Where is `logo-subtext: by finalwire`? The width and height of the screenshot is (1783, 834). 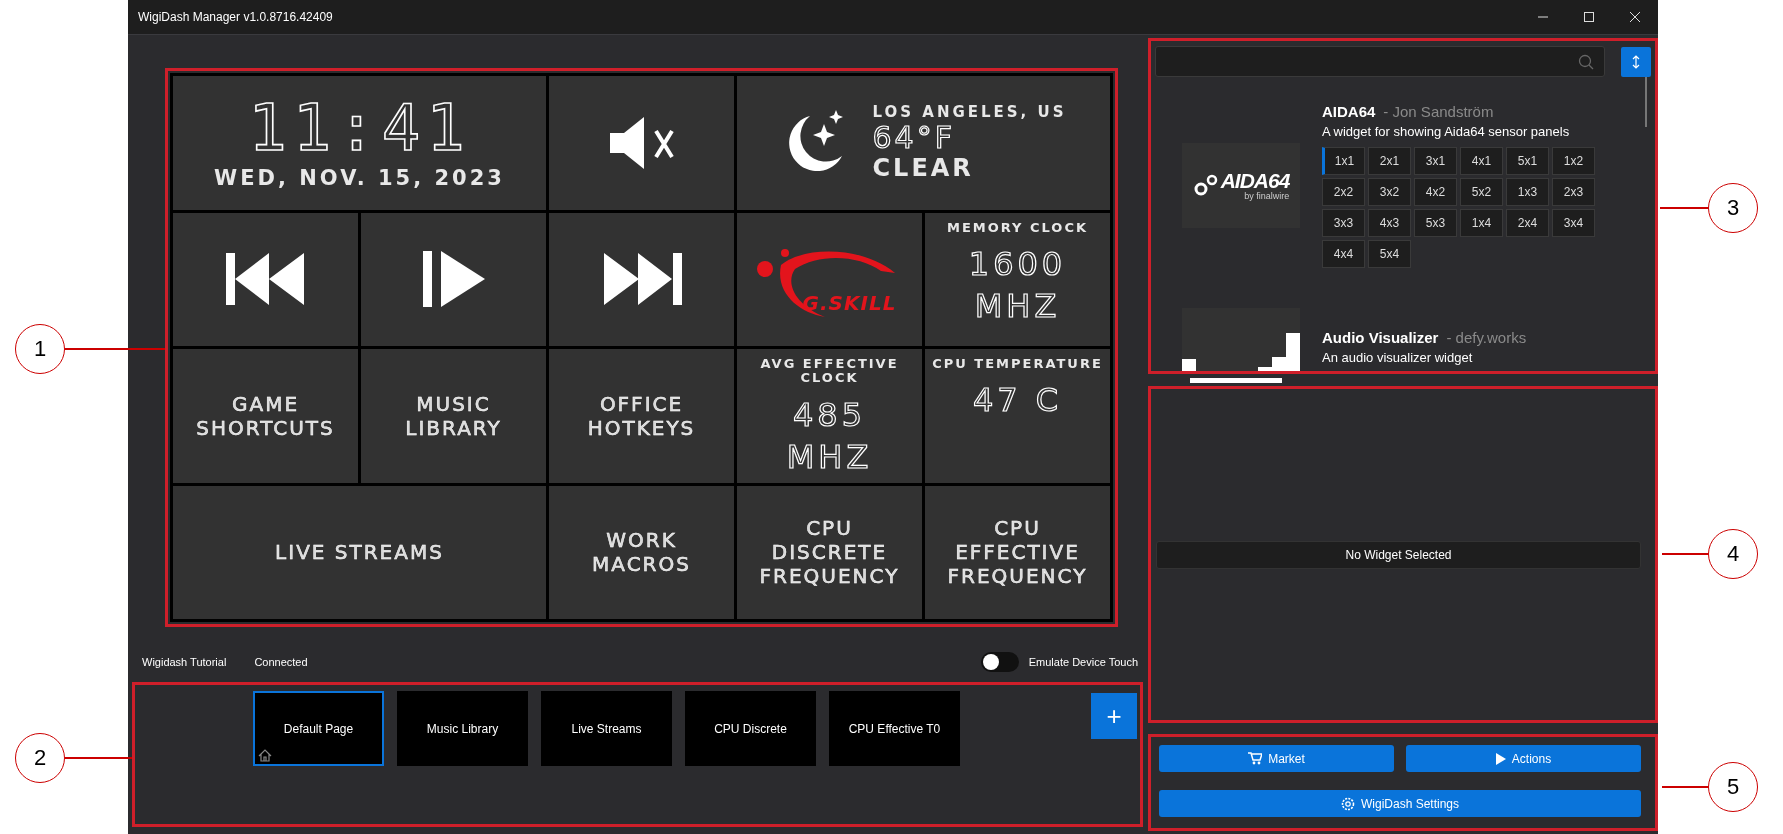 logo-subtext: by finalwire is located at coordinates (1267, 196).